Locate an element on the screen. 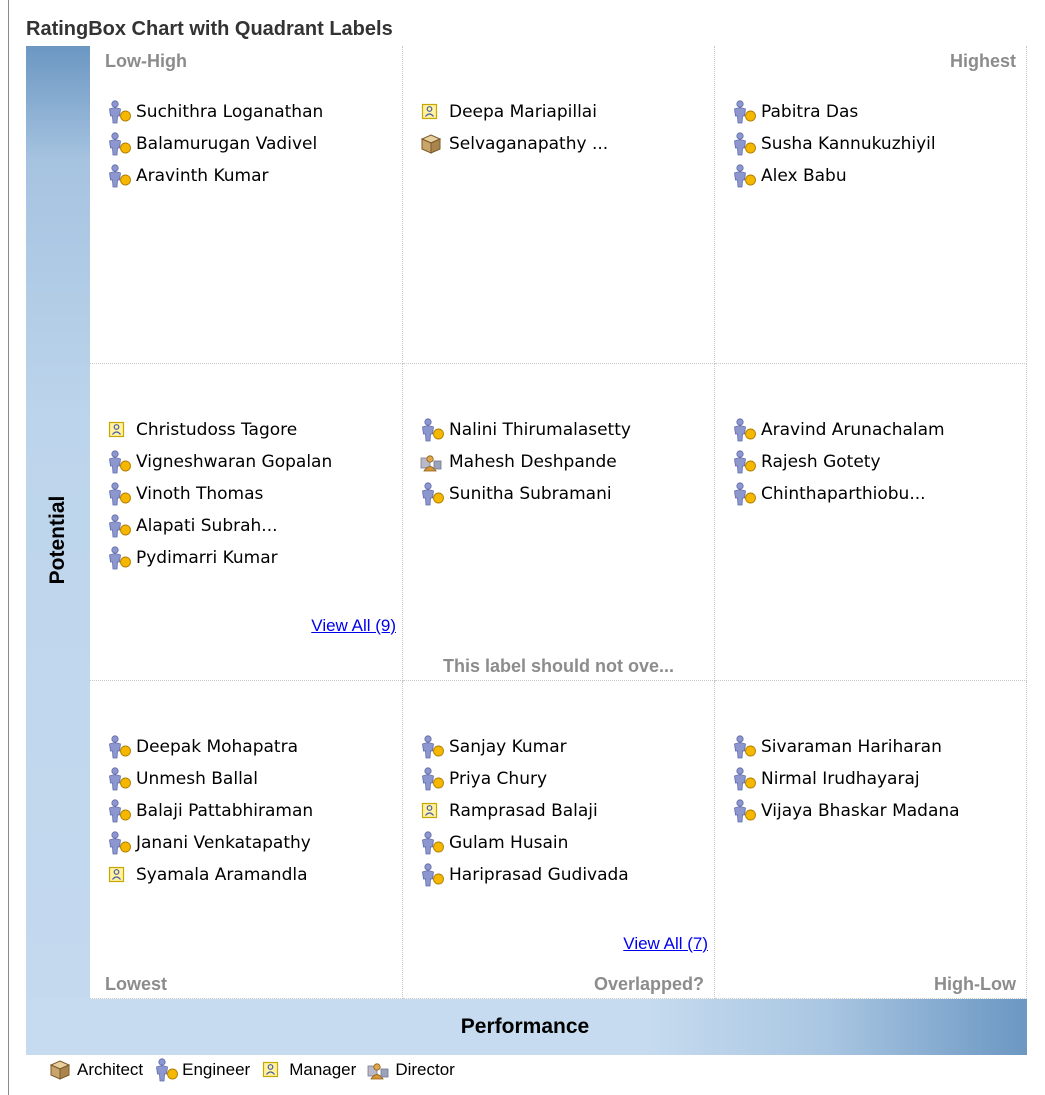 This screenshot has height=1095, width=1045. employee-name: Vigneshwaran Gopalan is located at coordinates (234, 462).